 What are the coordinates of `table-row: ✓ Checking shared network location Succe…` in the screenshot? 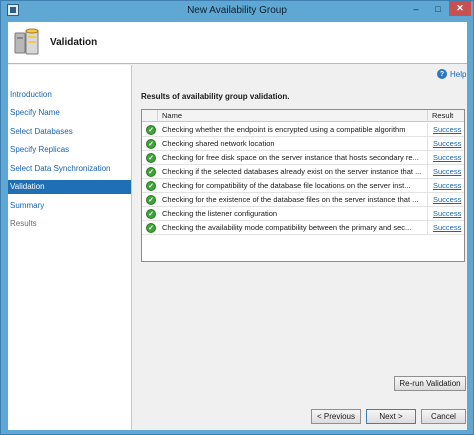 It's located at (303, 144).